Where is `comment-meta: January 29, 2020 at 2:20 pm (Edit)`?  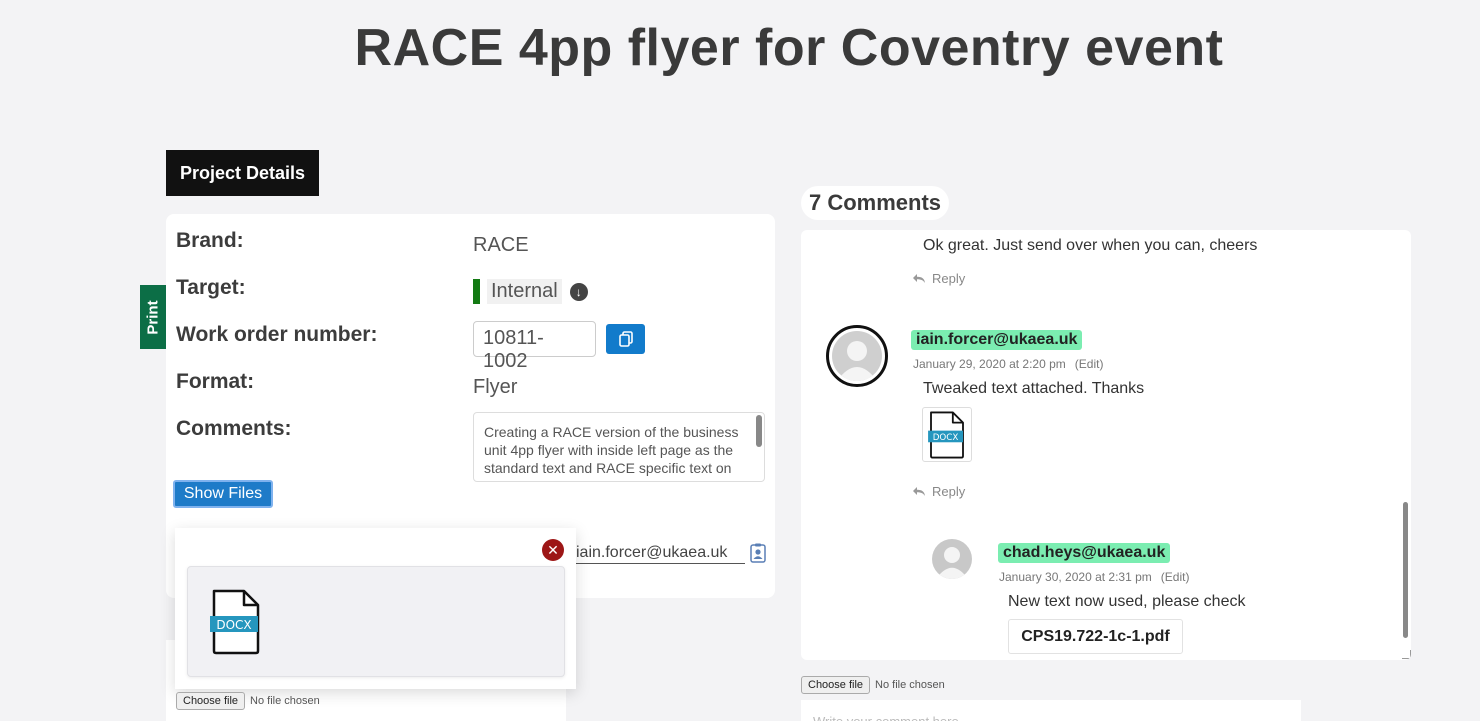
comment-meta: January 29, 2020 at 2:20 pm (Edit) is located at coordinates (1008, 364).